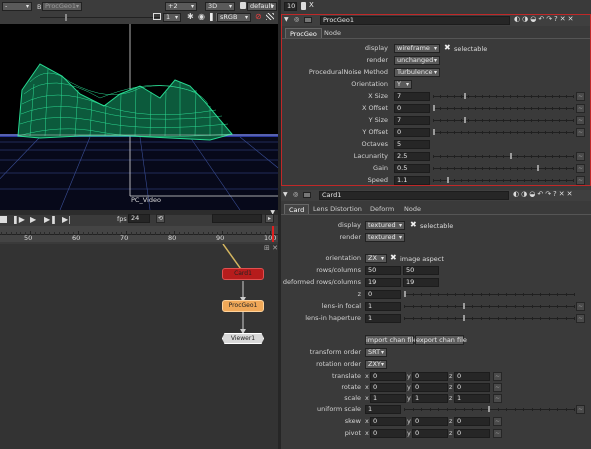 This screenshot has height=449, width=591. I want to click on deformed-rows-field: 19, so click(383, 282).